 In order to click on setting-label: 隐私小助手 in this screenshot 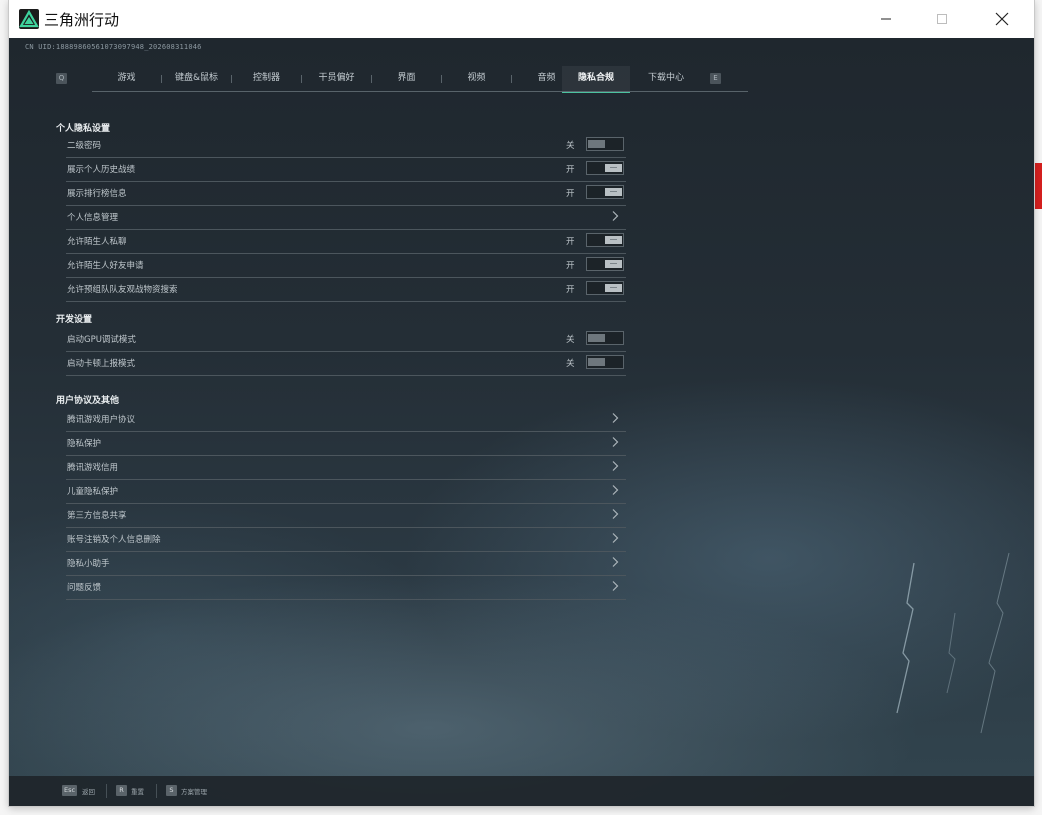, I will do `click(88, 564)`.